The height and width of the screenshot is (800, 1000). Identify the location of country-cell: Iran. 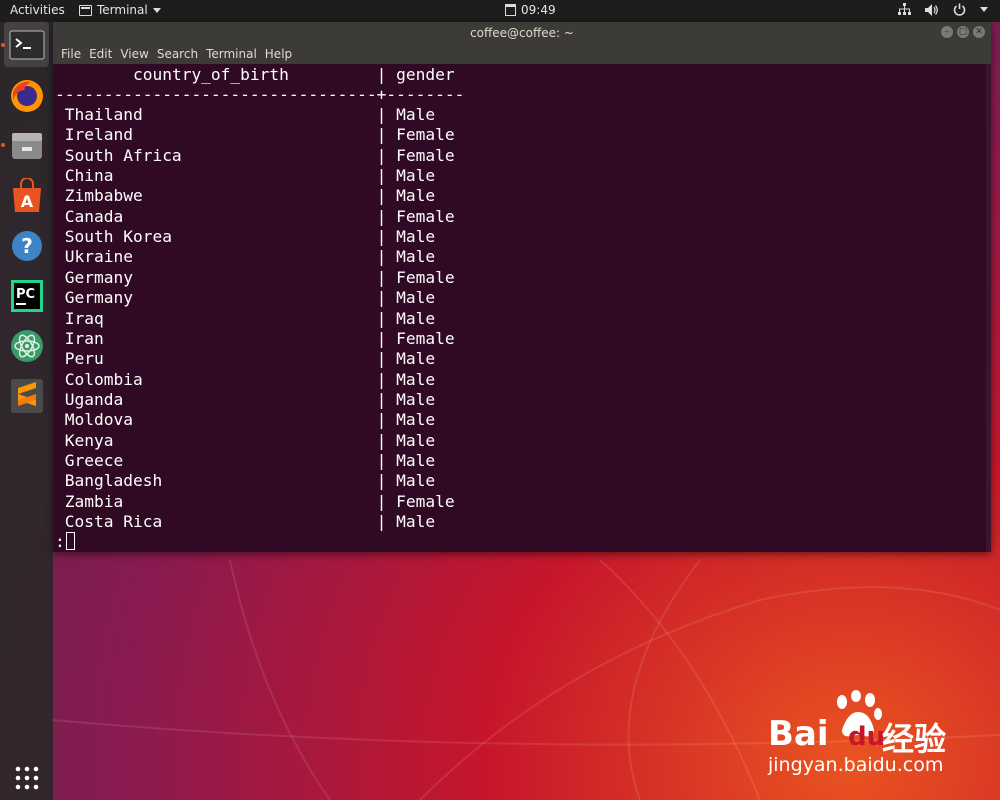
(84, 338).